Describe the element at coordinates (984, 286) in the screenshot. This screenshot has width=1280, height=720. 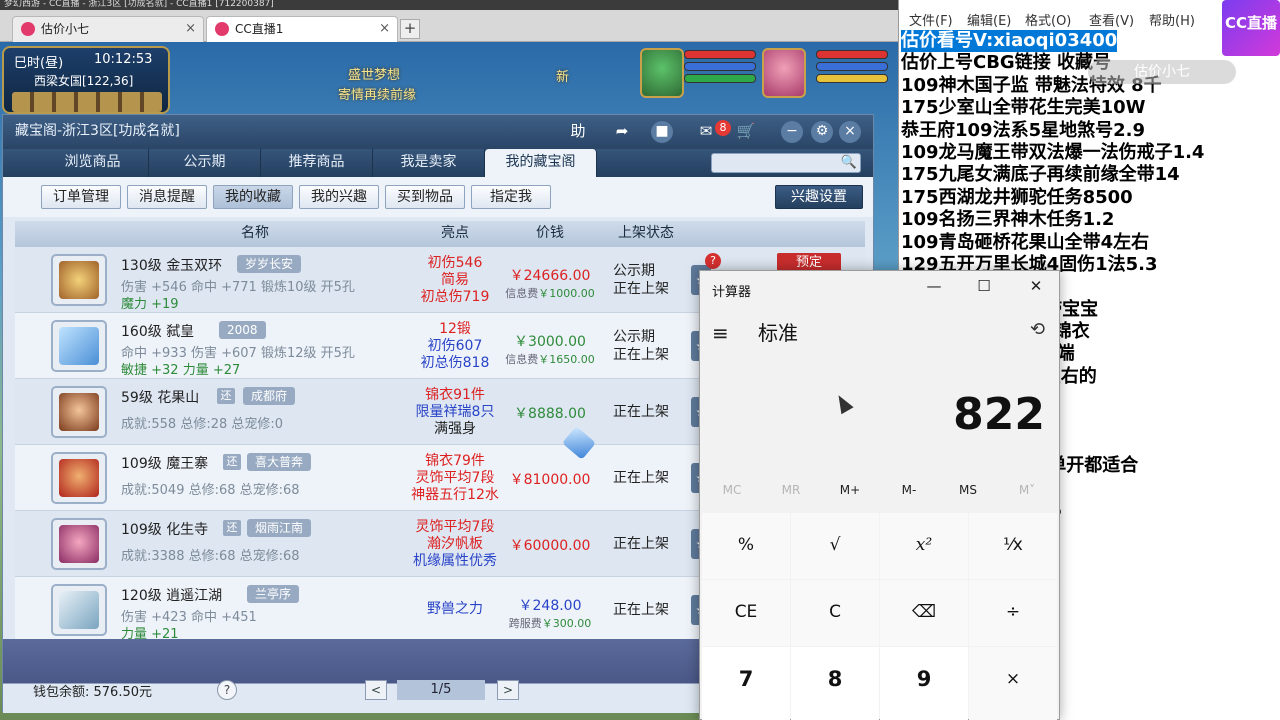
I see `maximize-button: ☐` at that location.